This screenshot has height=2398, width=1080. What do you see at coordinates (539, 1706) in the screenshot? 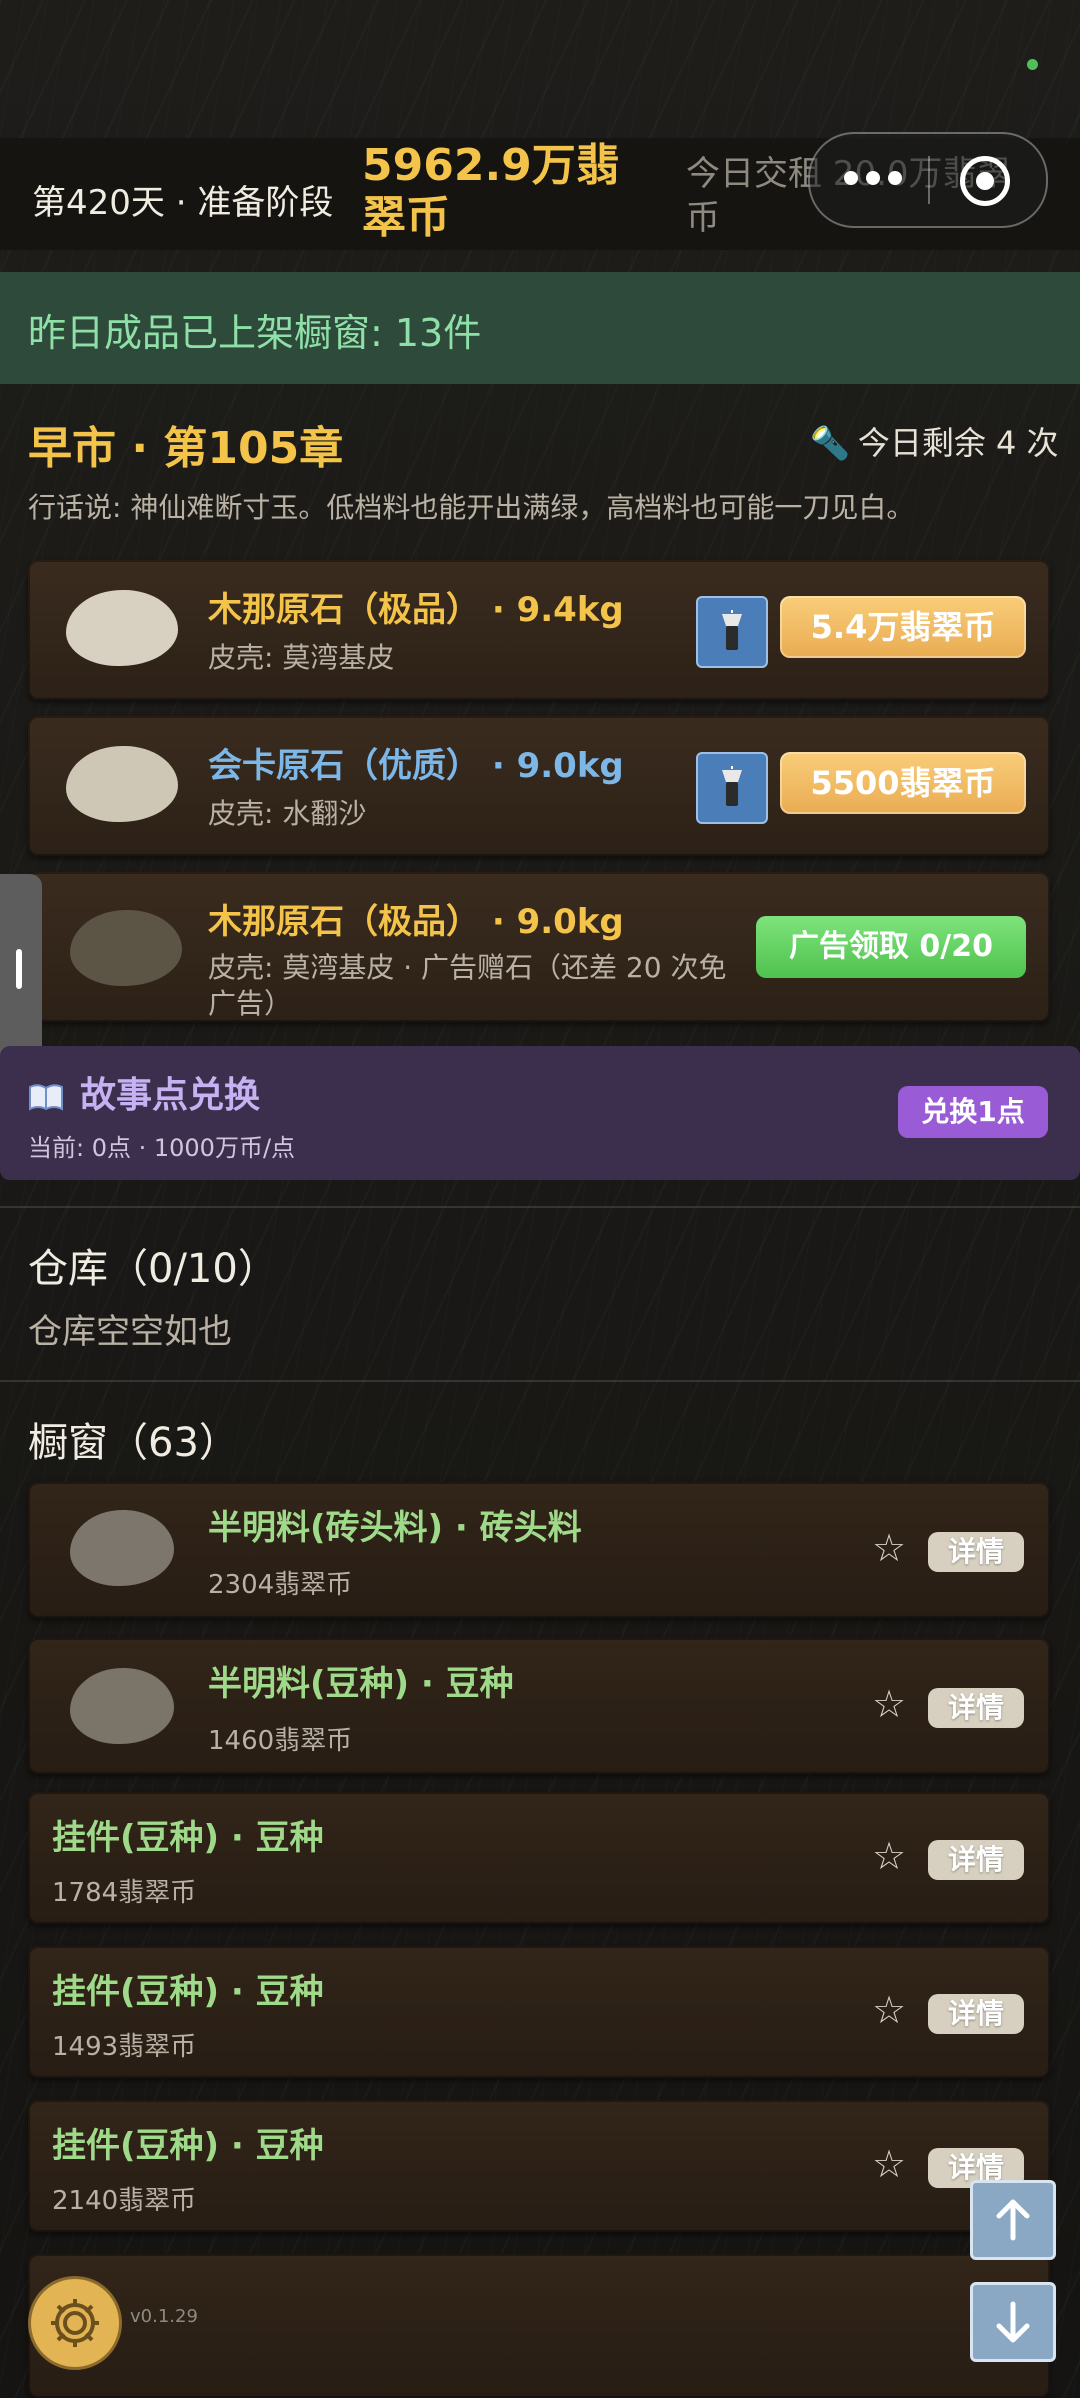
I see `showcase-item: 半明料(豆种) · 豆种 1460翡翠币 ☆ 详情` at bounding box center [539, 1706].